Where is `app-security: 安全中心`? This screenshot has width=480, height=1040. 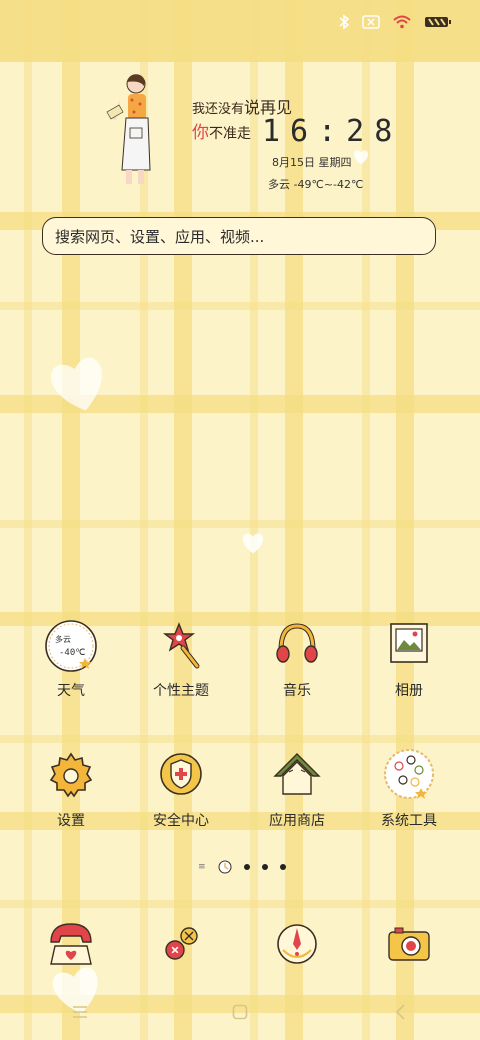
app-security: 安全中心 is located at coordinates (181, 789).